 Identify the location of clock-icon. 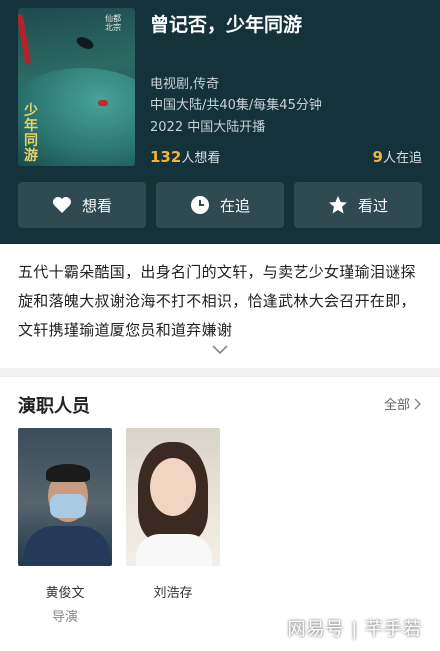
(199, 205).